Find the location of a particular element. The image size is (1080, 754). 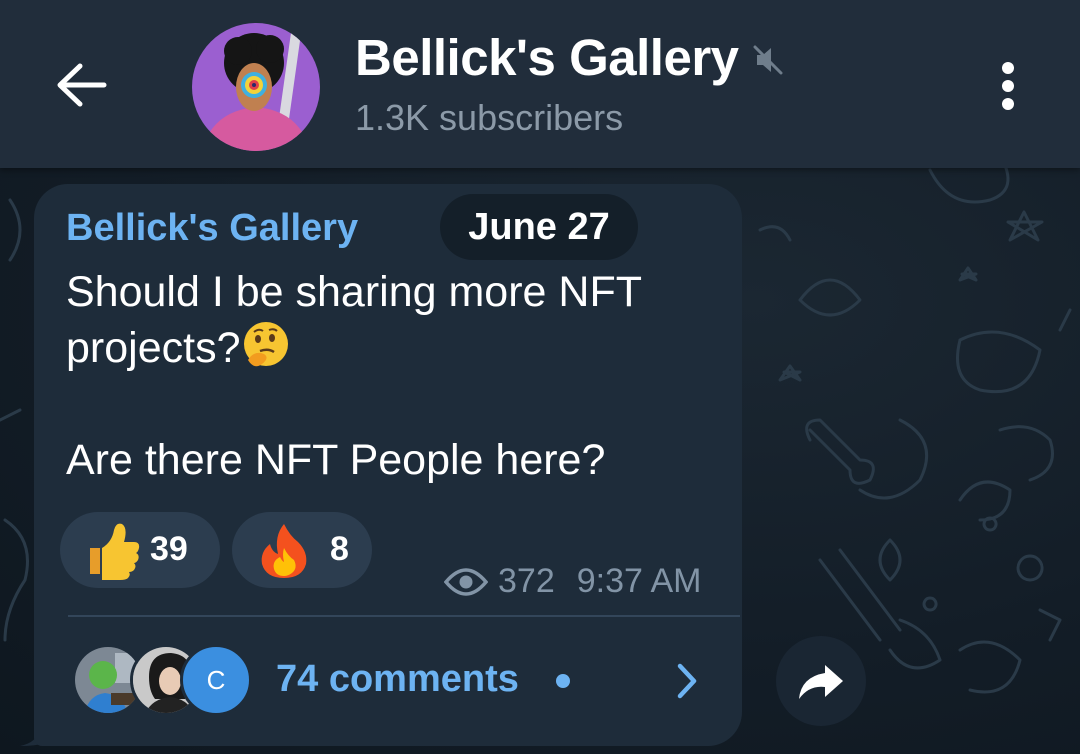

thinking-face-emoji is located at coordinates (266, 344).